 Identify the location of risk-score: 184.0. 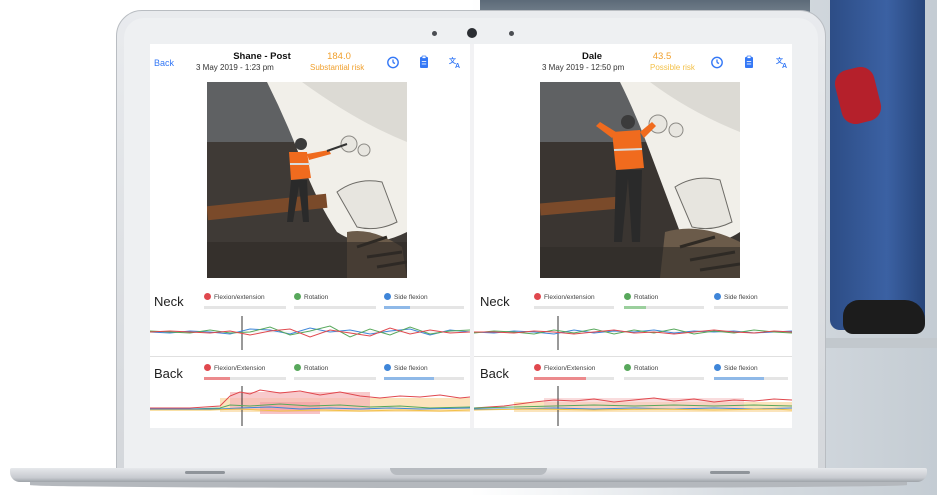
(339, 56).